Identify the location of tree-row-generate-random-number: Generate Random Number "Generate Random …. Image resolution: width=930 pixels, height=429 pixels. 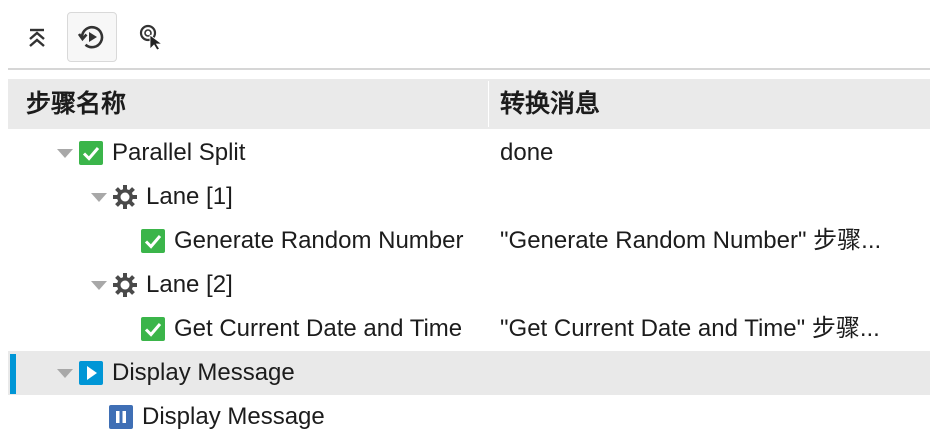
(469, 241).